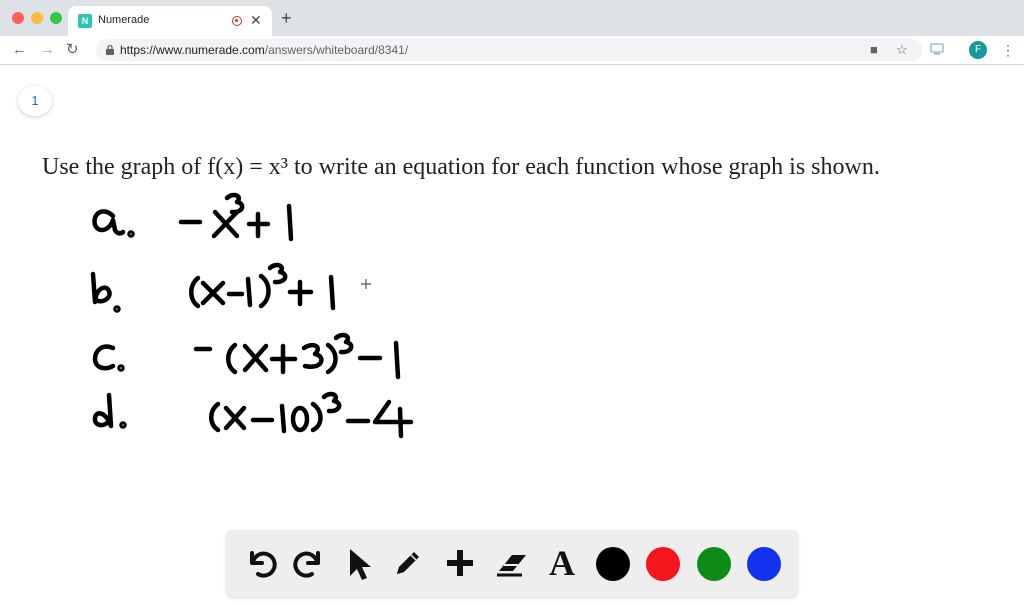 This screenshot has width=1024, height=606. I want to click on color-black-swatch, so click(613, 564).